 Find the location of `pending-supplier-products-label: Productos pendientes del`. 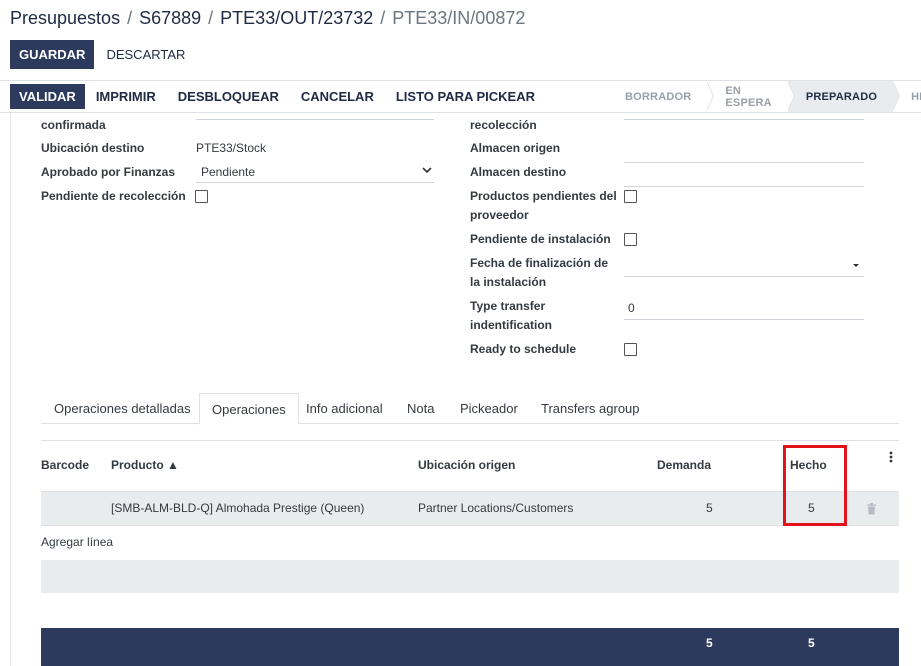

pending-supplier-products-label: Productos pendientes del is located at coordinates (543, 196).